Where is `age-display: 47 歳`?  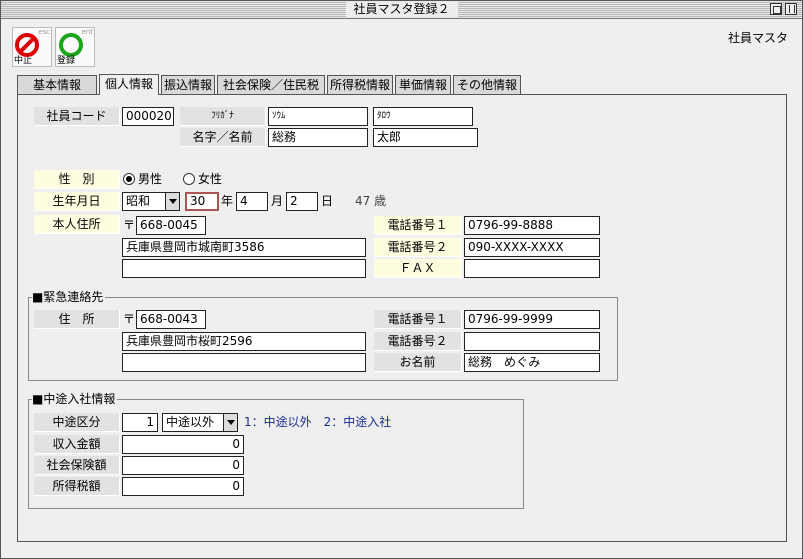 age-display: 47 歳 is located at coordinates (371, 201).